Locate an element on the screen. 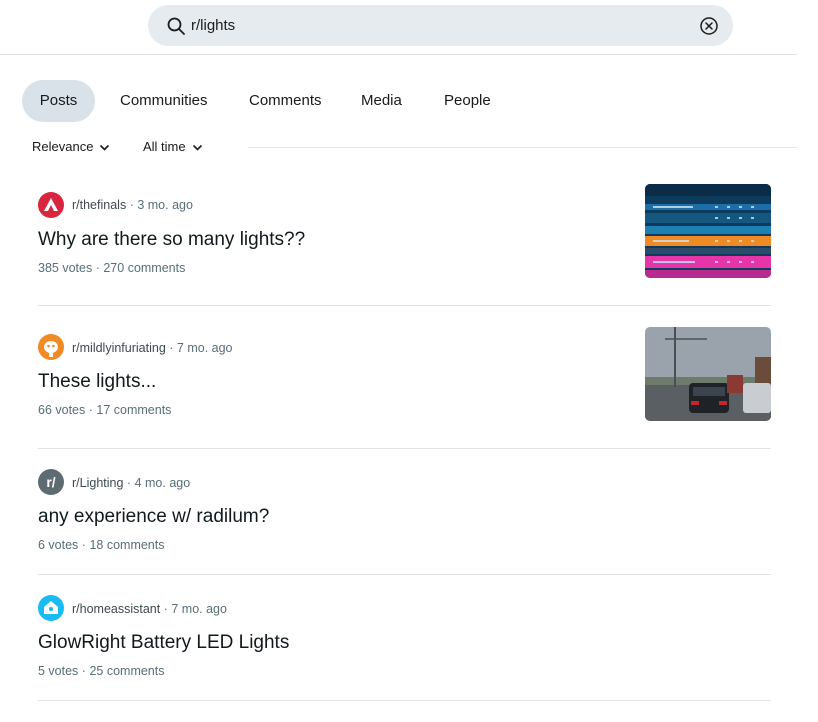 Image resolution: width=818 pixels, height=722 pixels. post-age: 3 mo. ago is located at coordinates (165, 205).